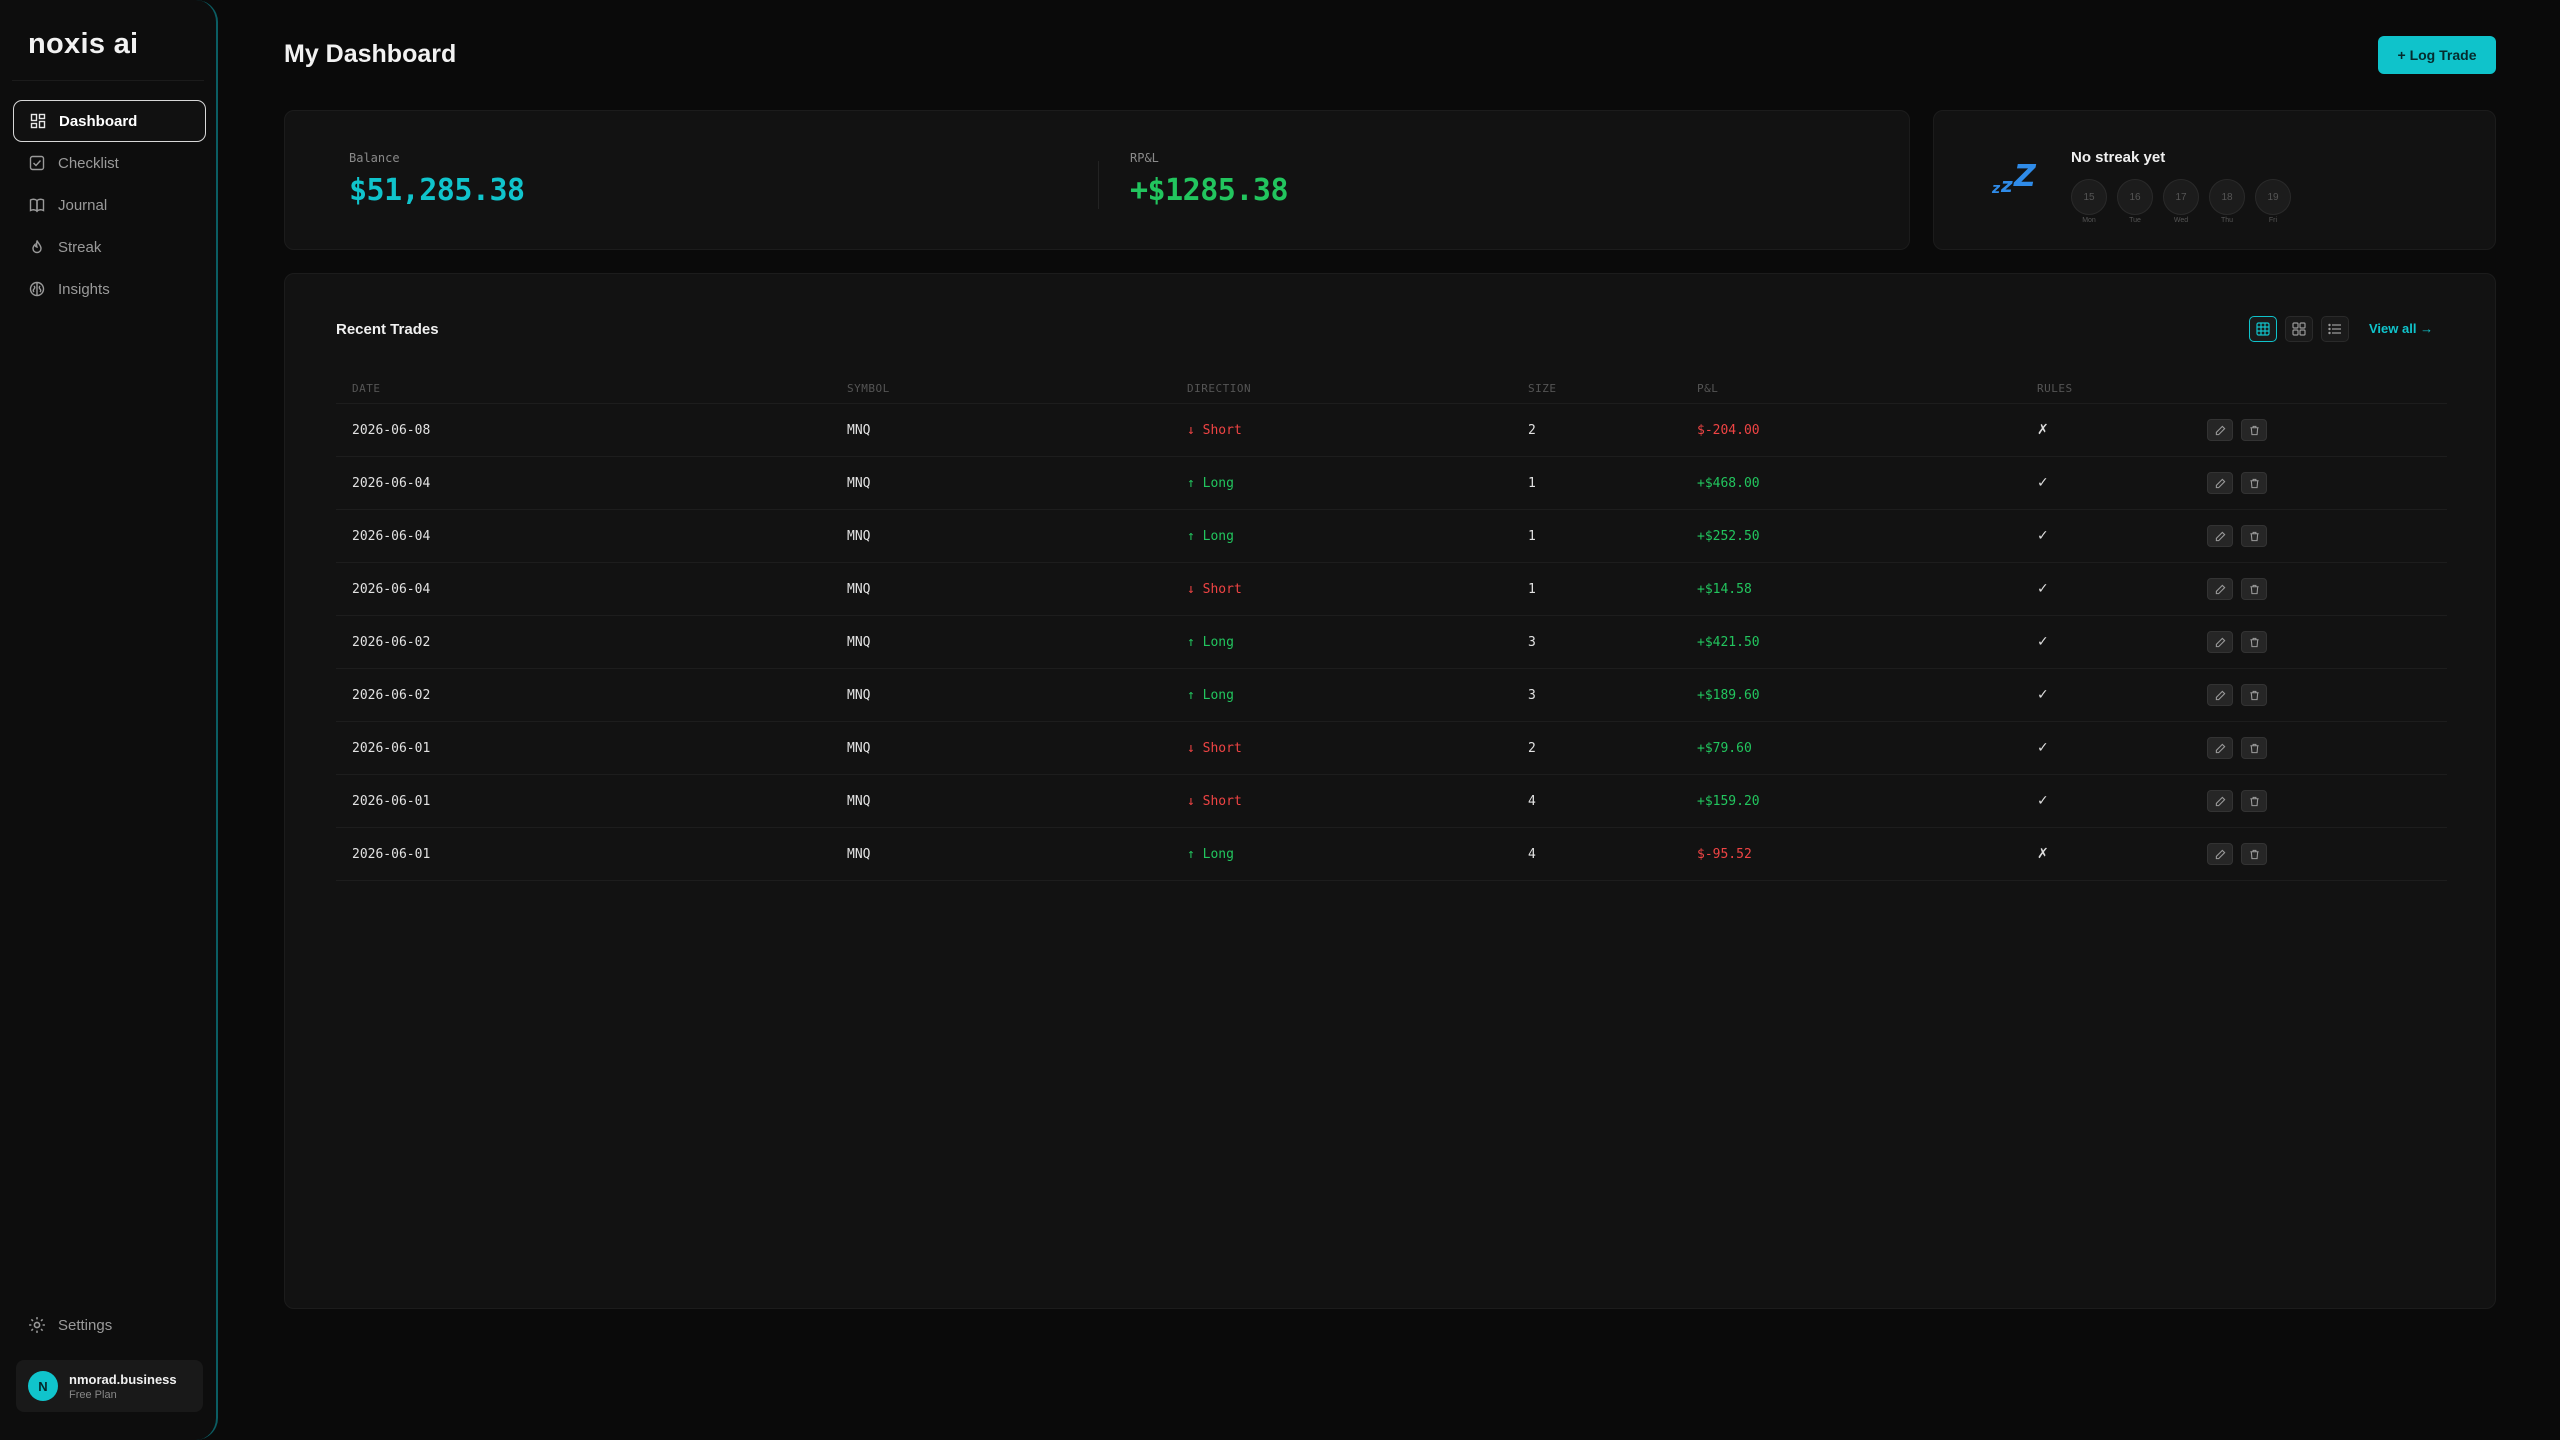  What do you see at coordinates (1357, 388) in the screenshot?
I see `column-header-direction: DIRECTION` at bounding box center [1357, 388].